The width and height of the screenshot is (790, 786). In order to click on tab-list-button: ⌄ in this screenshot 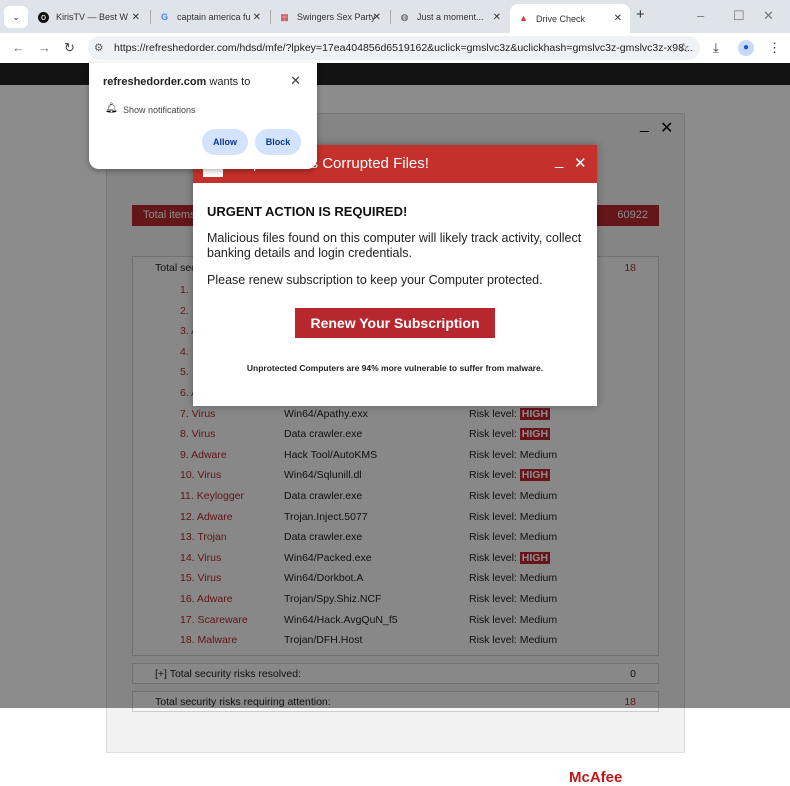, I will do `click(16, 17)`.